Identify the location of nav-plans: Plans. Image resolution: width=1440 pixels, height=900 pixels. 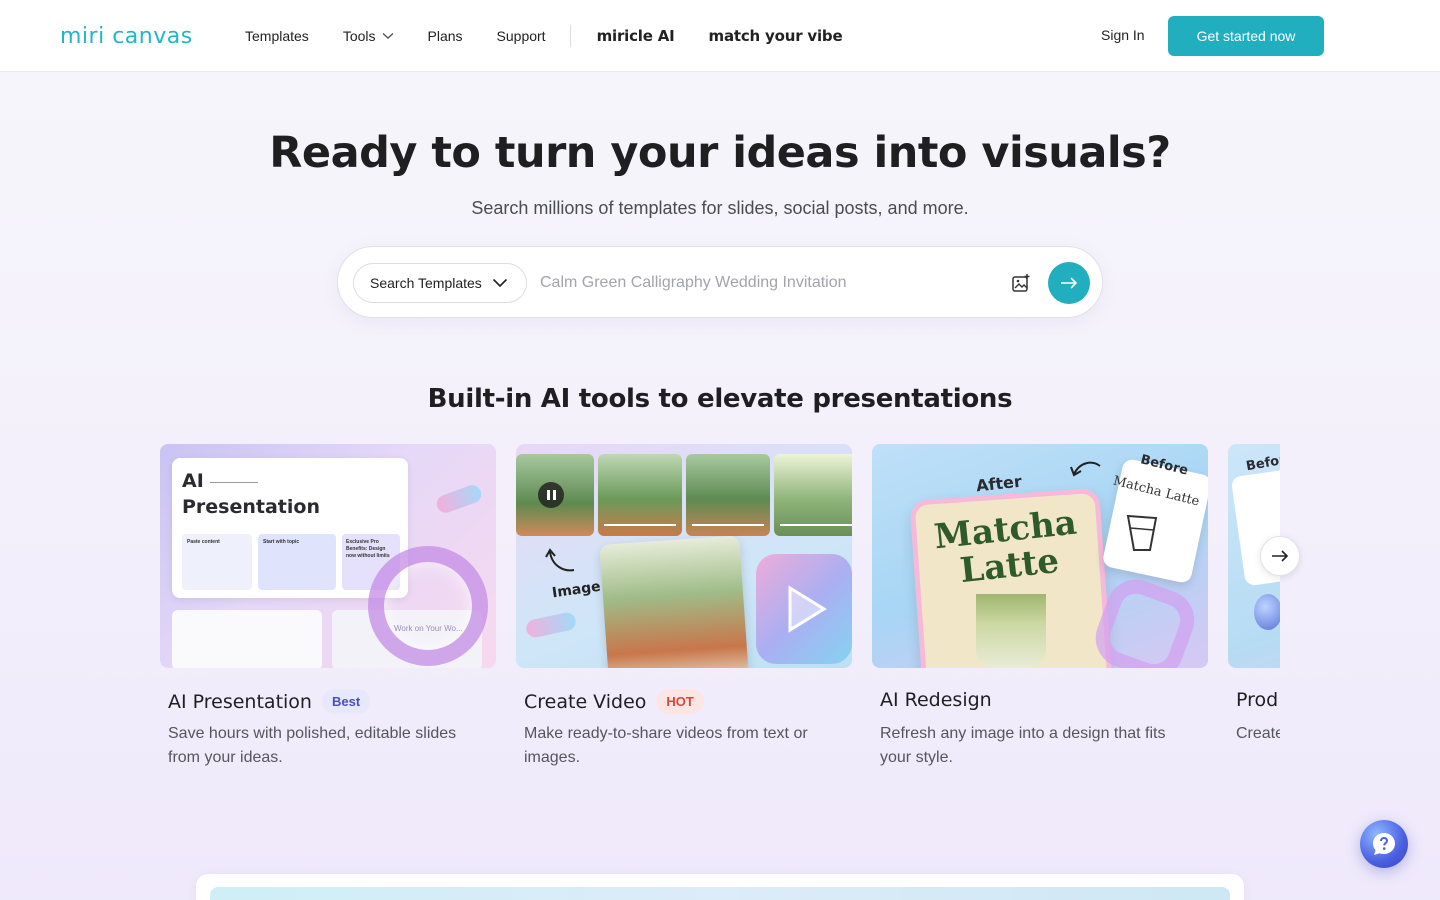
(445, 36).